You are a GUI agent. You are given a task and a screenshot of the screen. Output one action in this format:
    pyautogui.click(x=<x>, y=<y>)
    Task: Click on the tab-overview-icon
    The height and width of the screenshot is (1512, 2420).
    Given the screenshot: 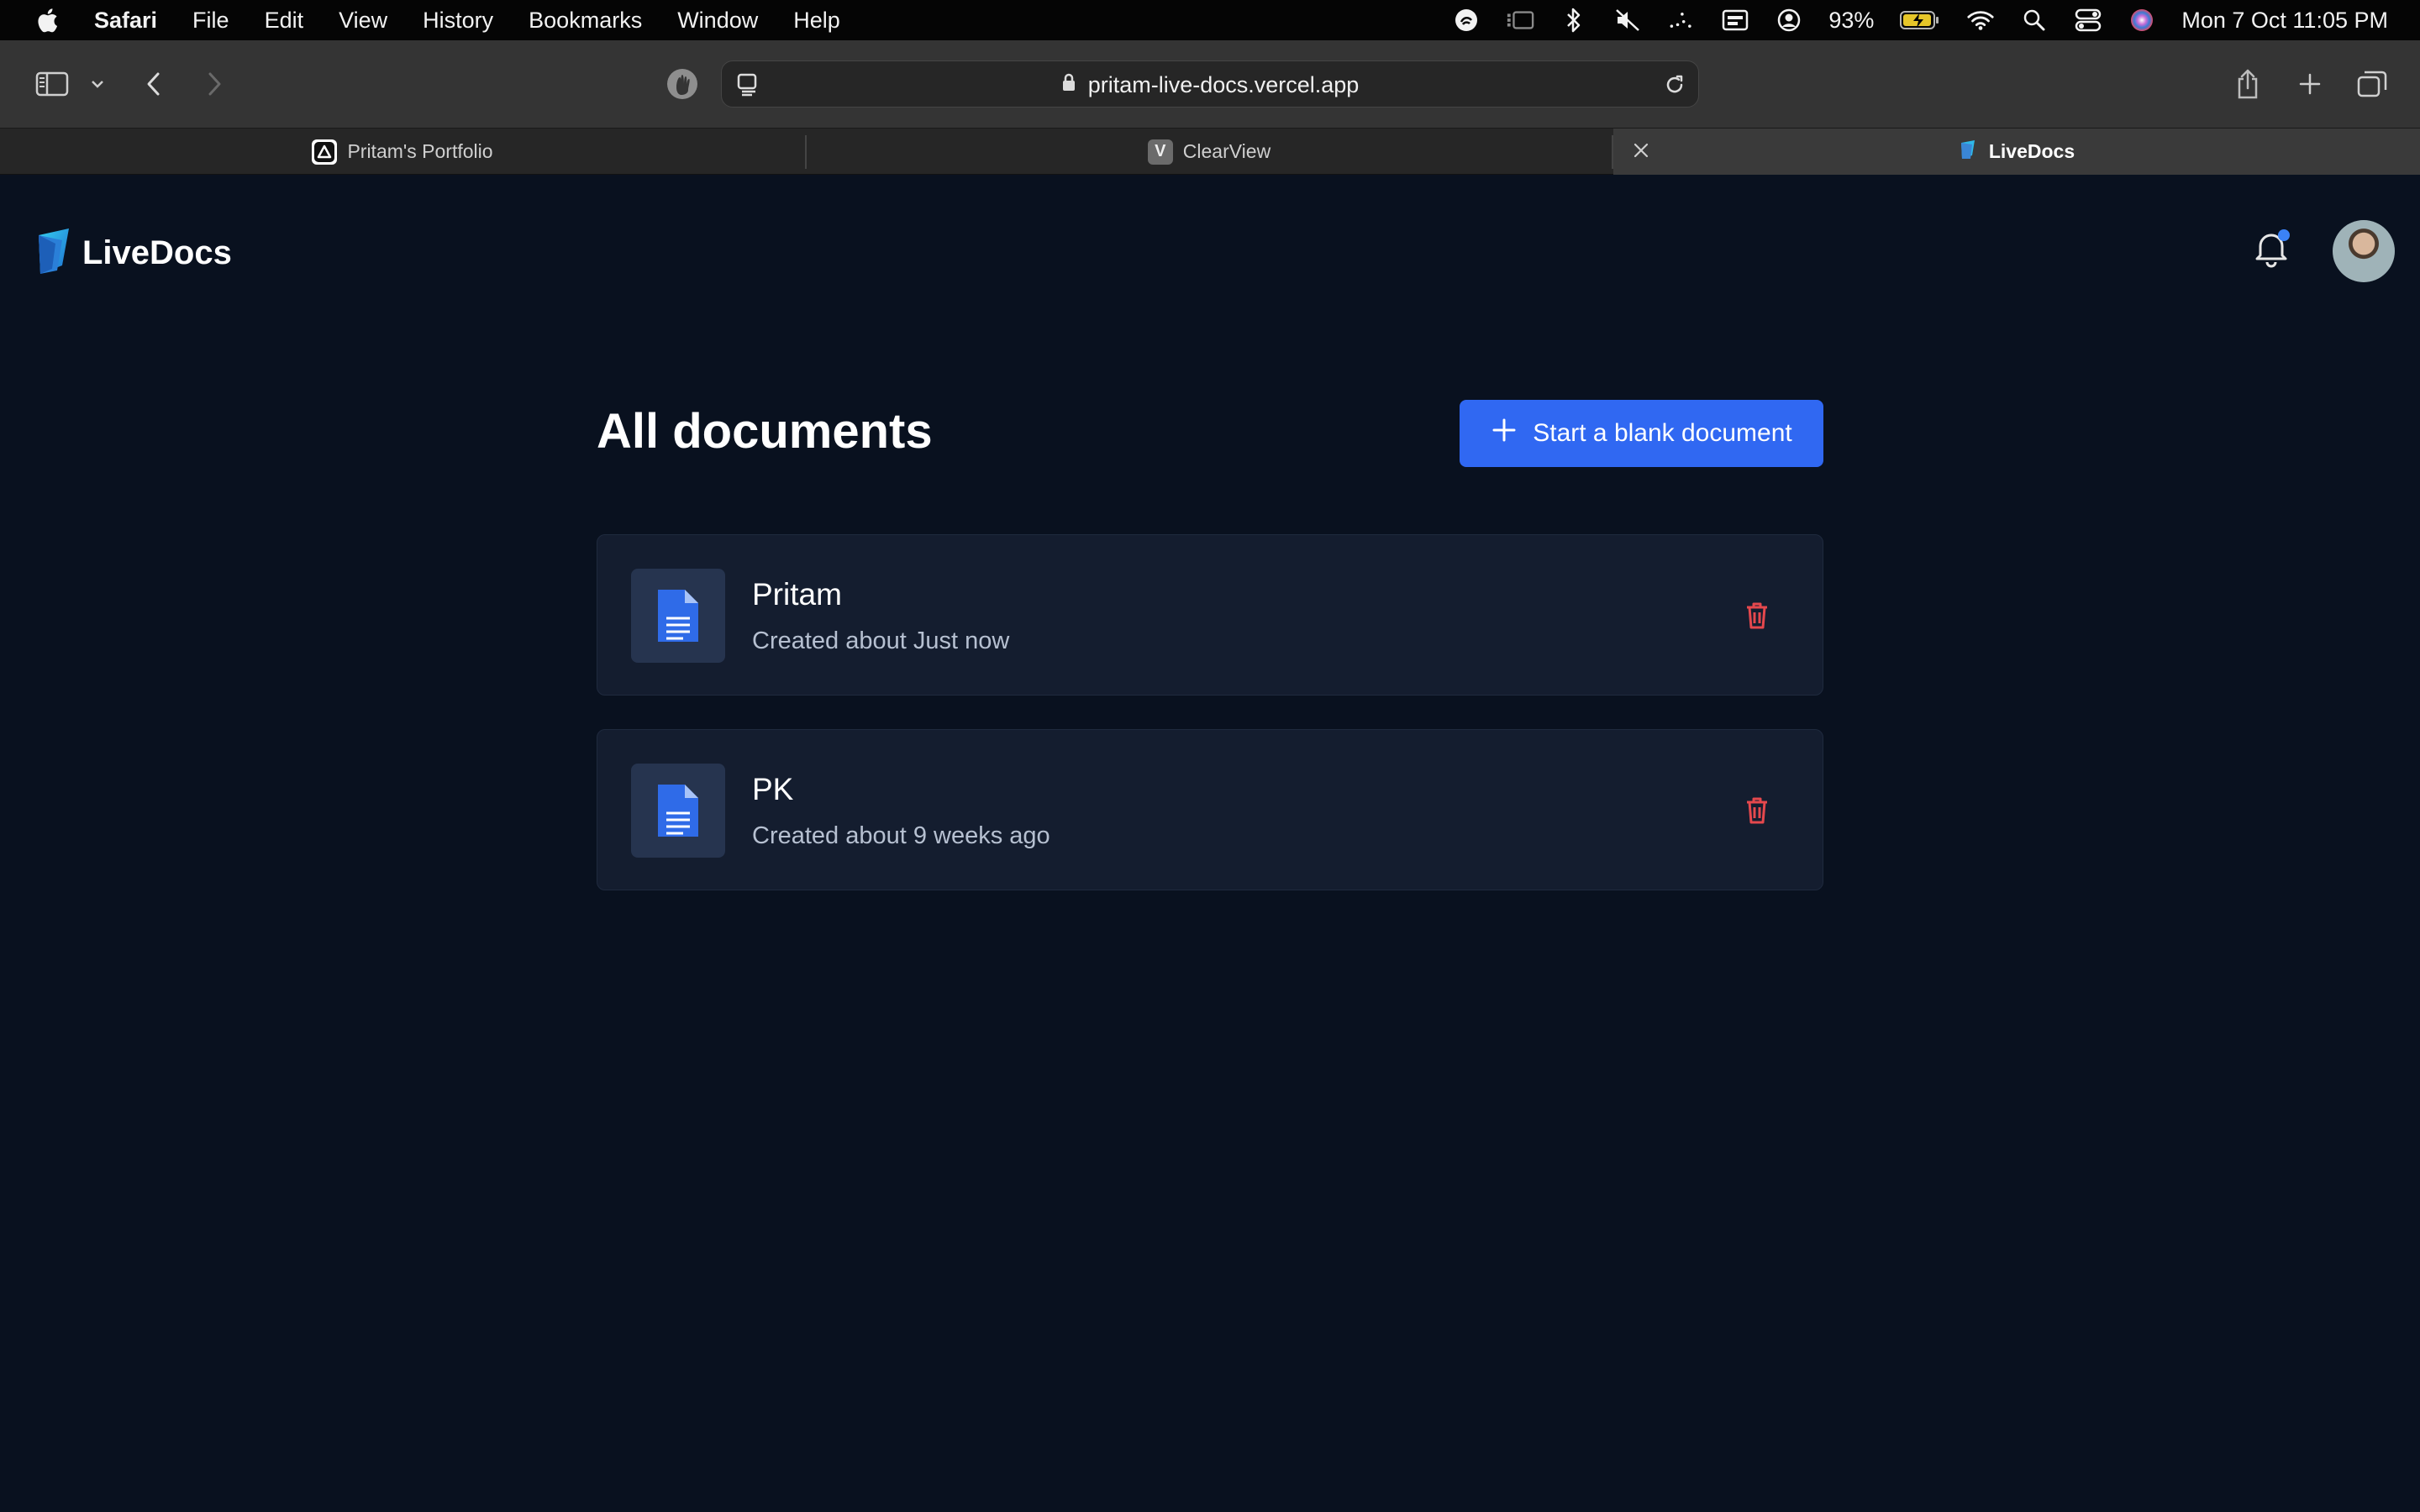 What is the action you would take?
    pyautogui.click(x=2372, y=84)
    